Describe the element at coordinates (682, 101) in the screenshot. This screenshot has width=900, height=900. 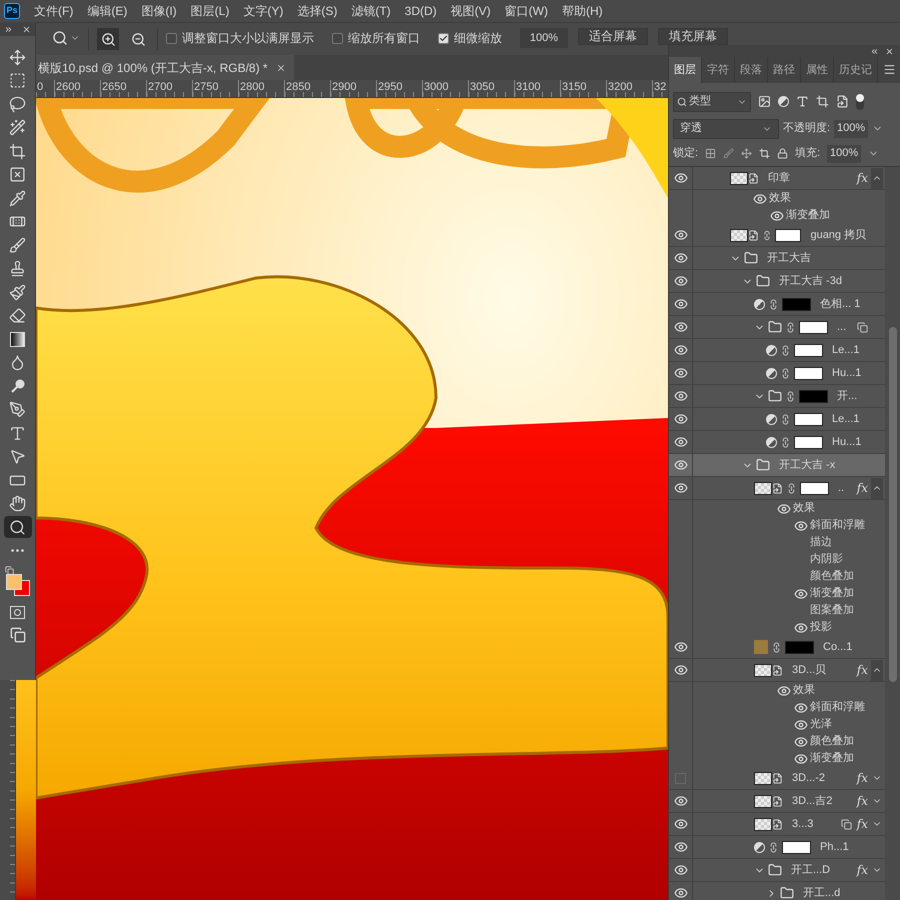
I see `search-icon` at that location.